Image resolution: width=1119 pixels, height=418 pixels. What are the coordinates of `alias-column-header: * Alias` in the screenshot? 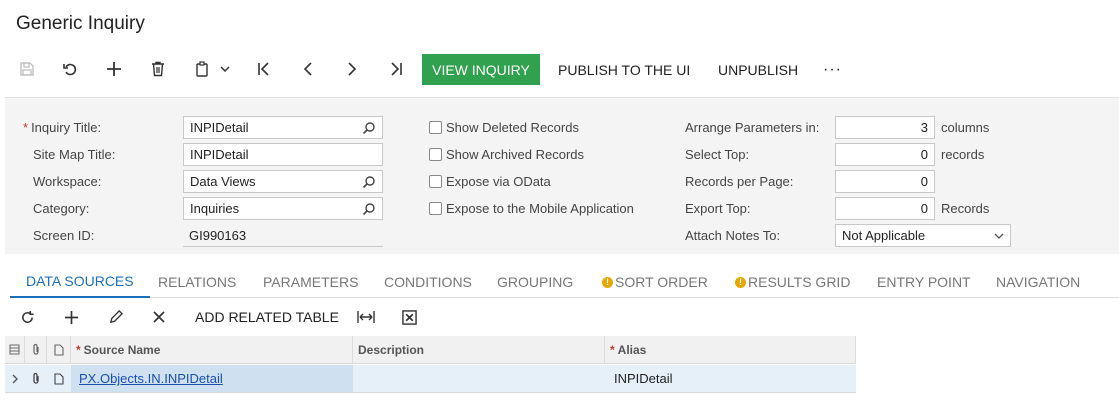 It's located at (730, 350).